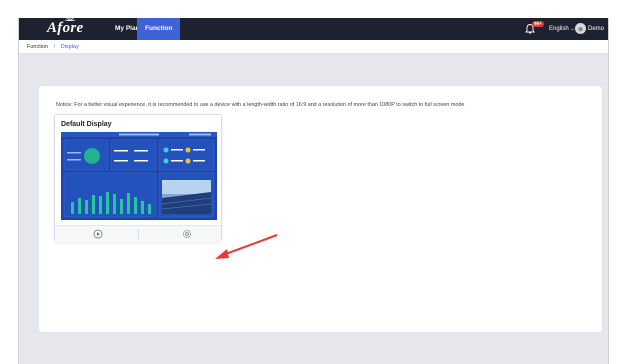 Image resolution: width=627 pixels, height=364 pixels. I want to click on language-selector: English ⌄, so click(562, 29).